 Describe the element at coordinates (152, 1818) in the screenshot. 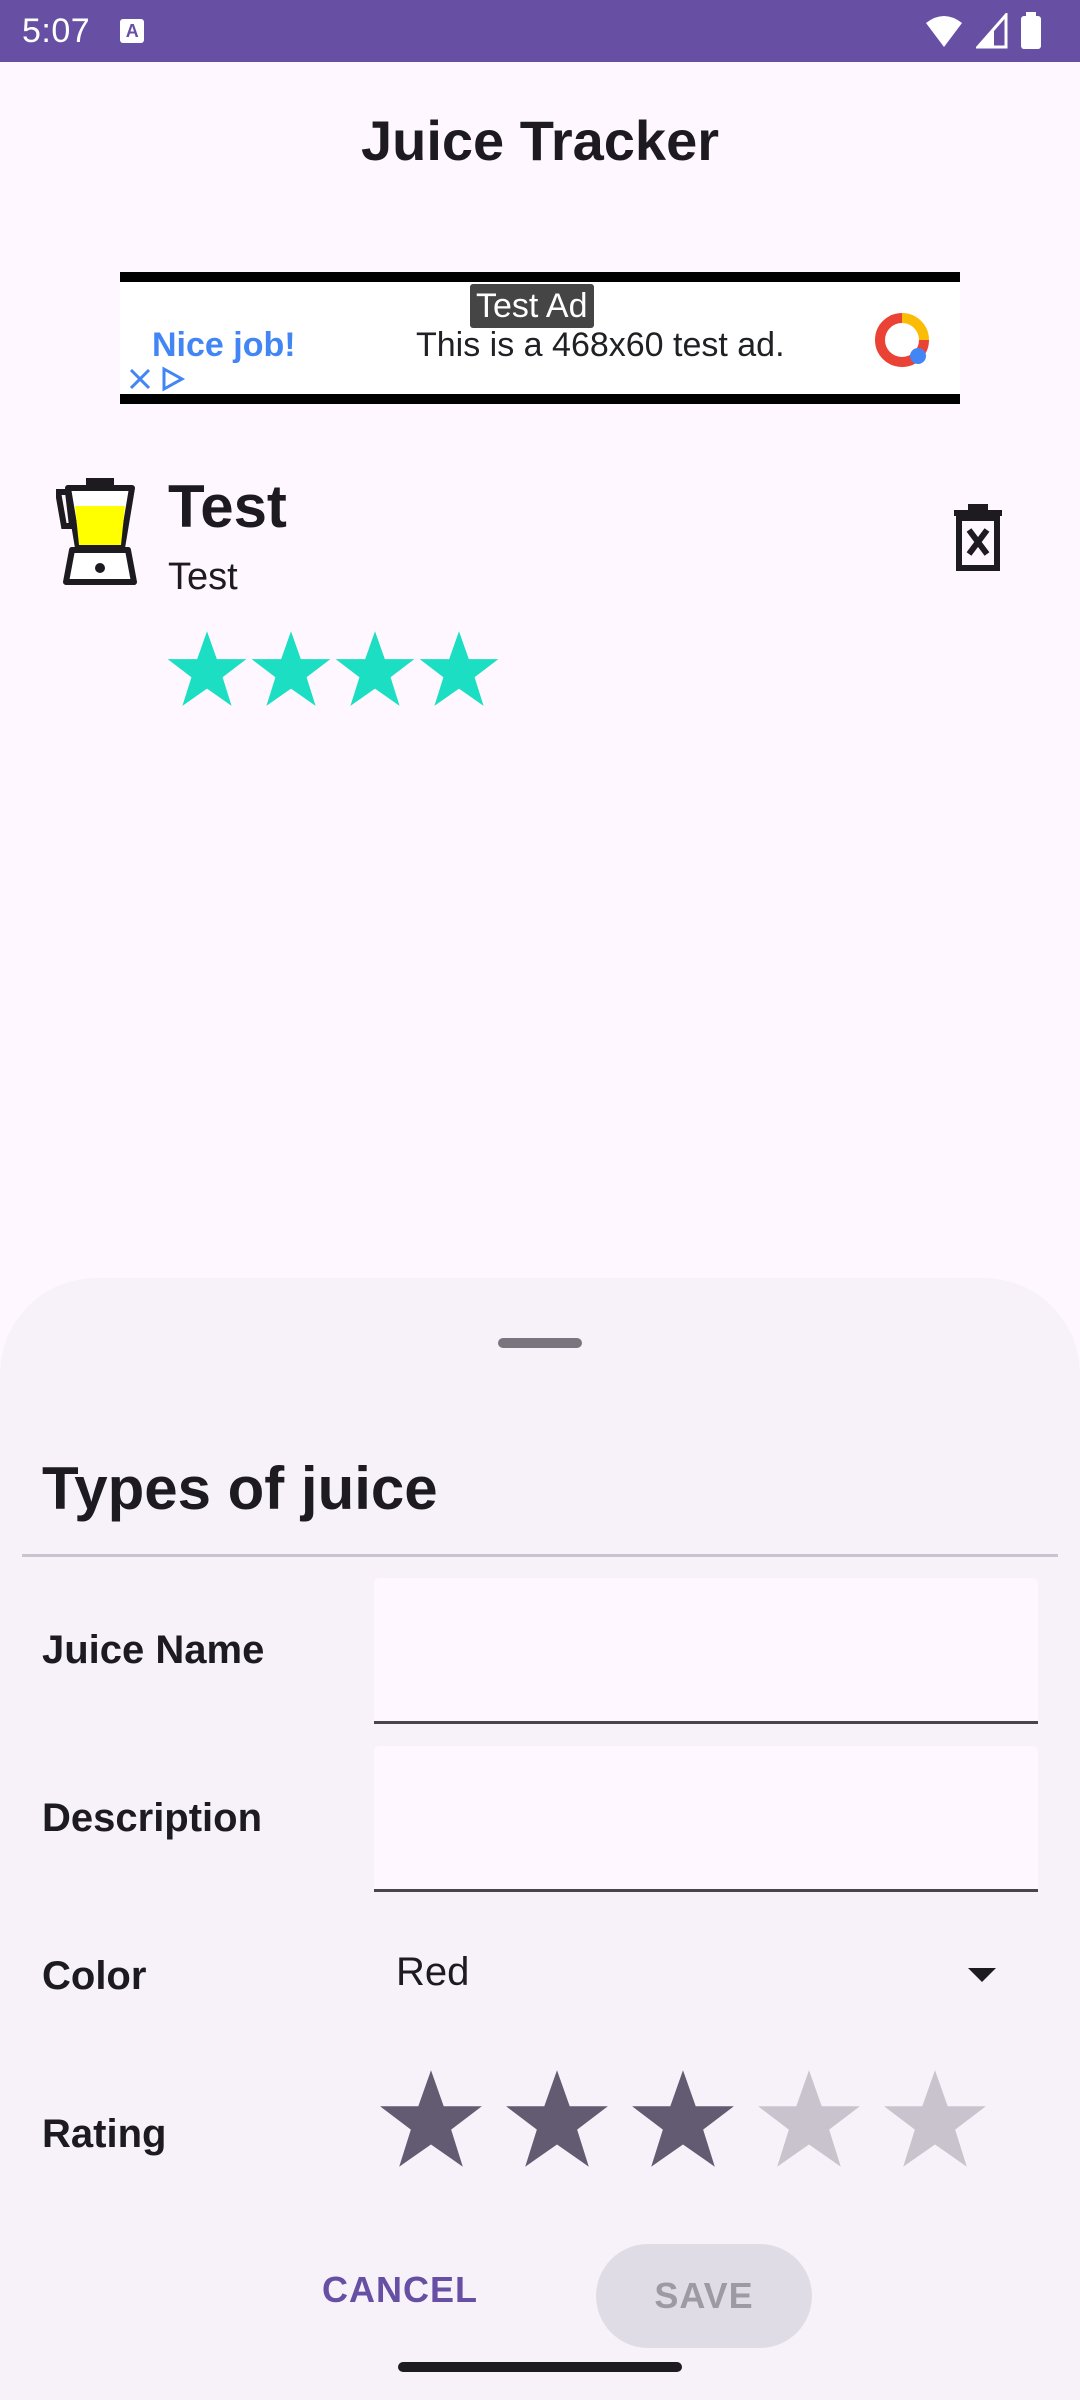

I see `description-label: Description` at that location.